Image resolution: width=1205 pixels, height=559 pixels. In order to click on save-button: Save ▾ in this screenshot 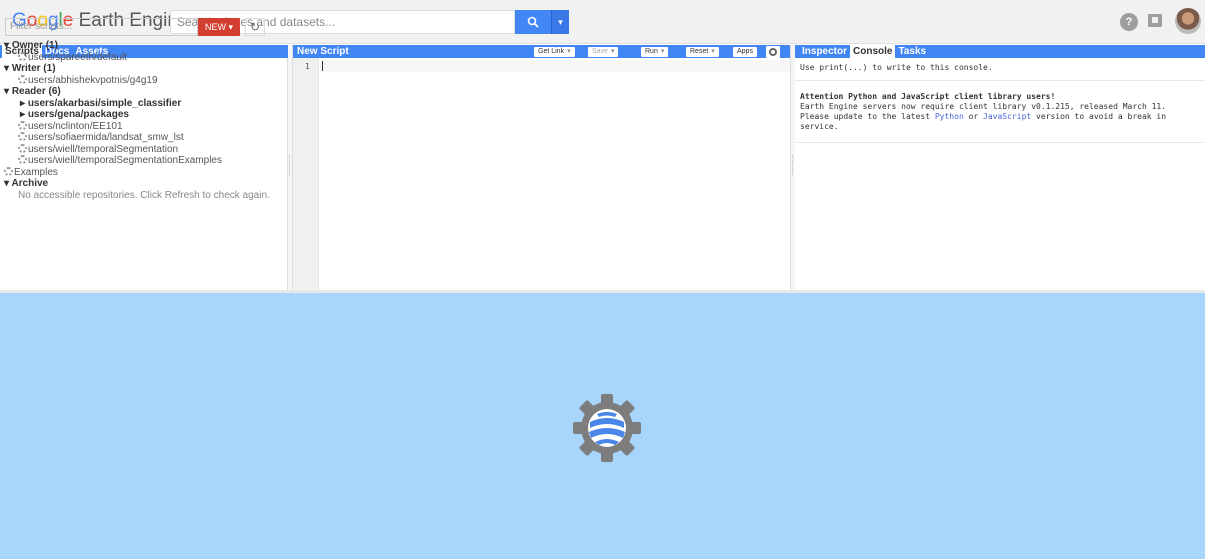, I will do `click(603, 52)`.